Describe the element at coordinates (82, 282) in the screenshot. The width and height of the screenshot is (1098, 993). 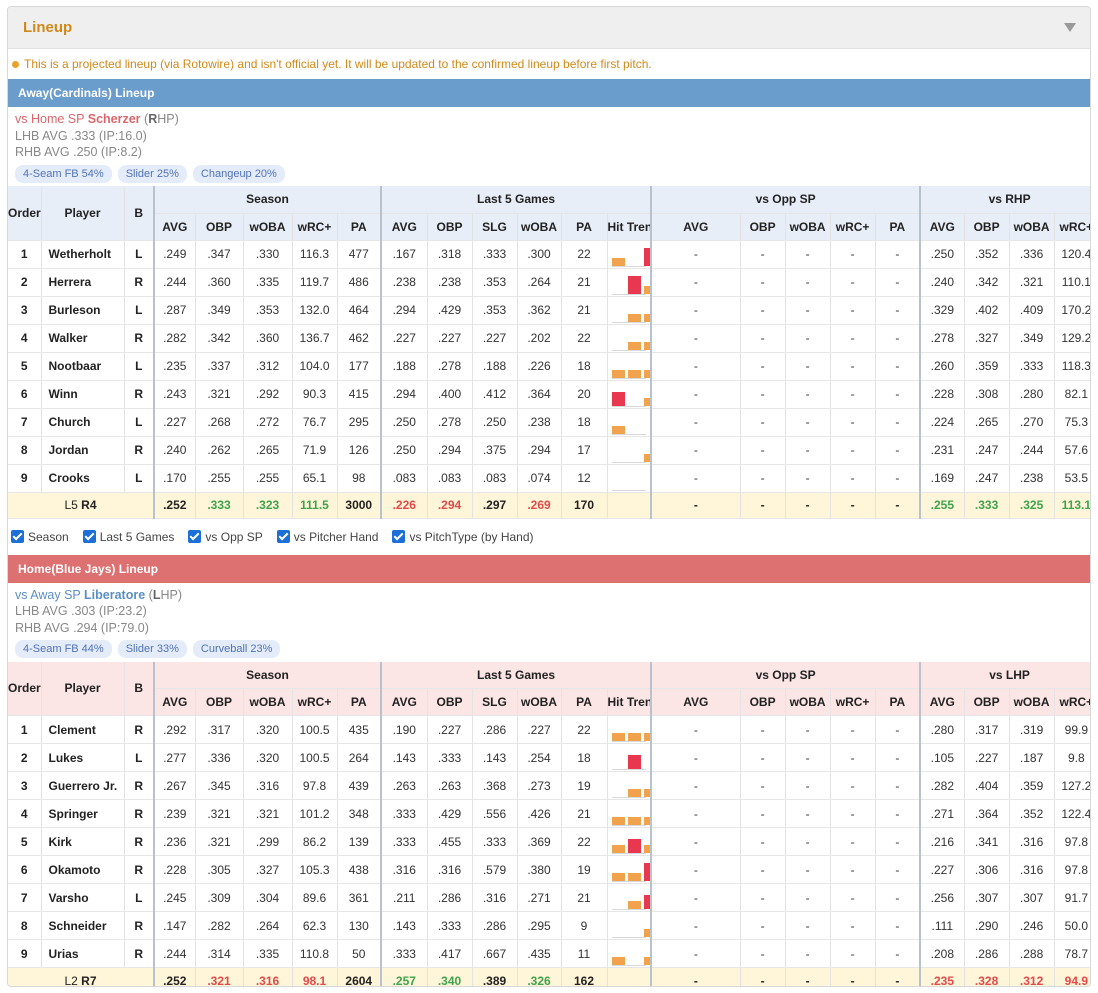
I see `player-name: Herrera` at that location.